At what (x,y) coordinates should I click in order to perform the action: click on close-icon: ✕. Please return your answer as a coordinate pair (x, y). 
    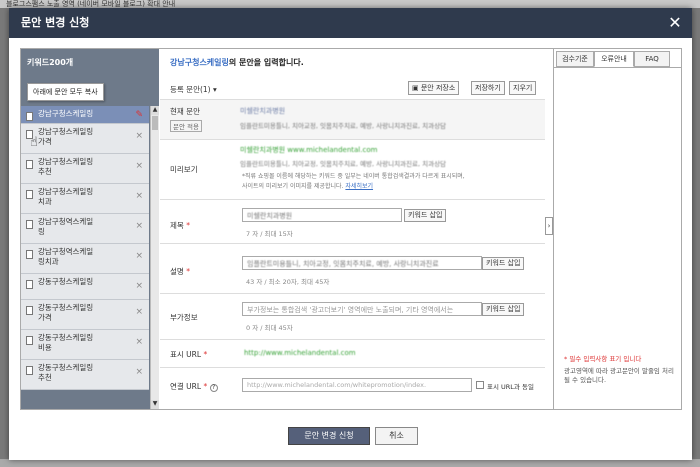
    Looking at the image, I should click on (675, 23).